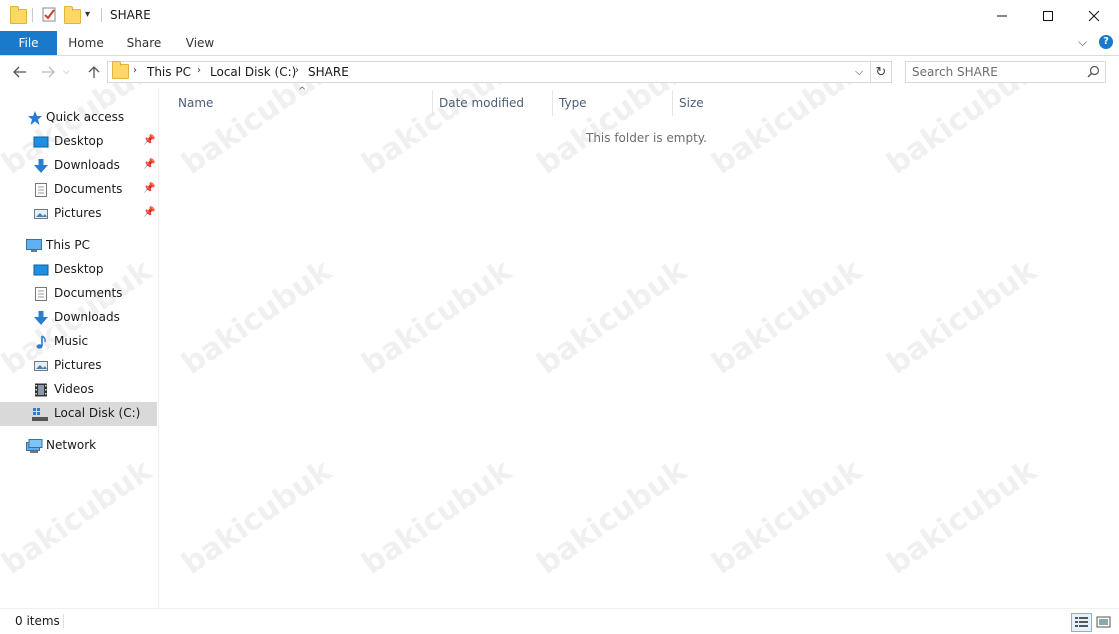  I want to click on sidebar-item-desktop: Desktop, so click(78, 270).